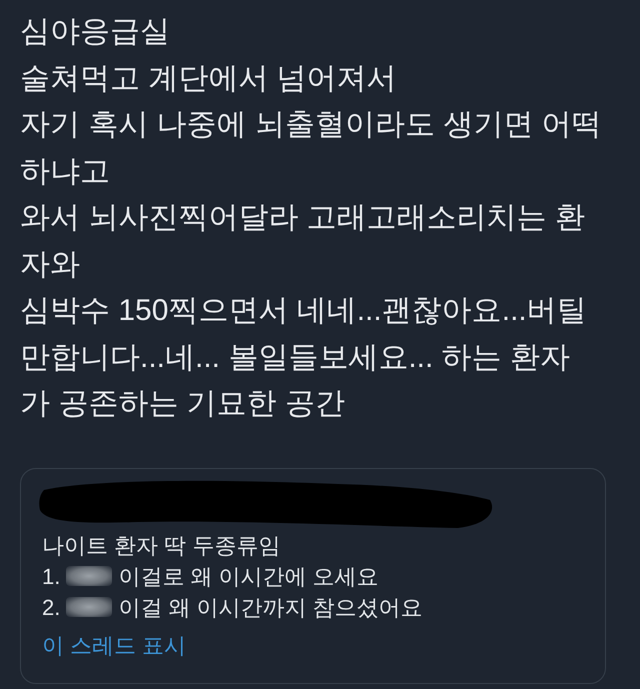 The image size is (640, 689). Describe the element at coordinates (183, 404) in the screenshot. I see `tweet-text-line: 가 공존하는 기묘한 공간` at that location.